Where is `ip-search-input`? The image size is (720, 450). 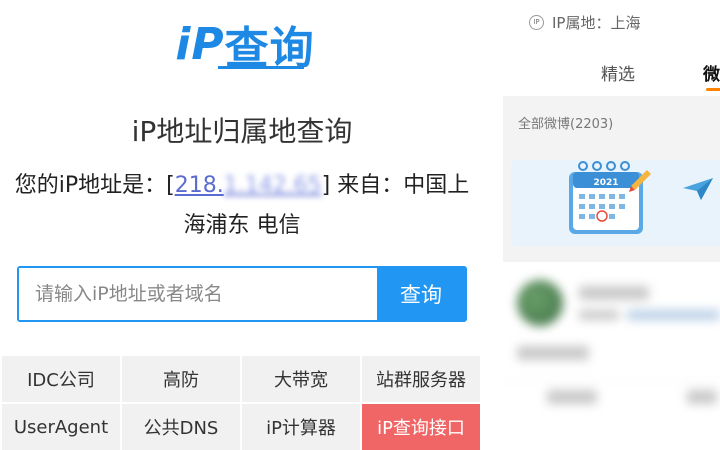 ip-search-input is located at coordinates (198, 294).